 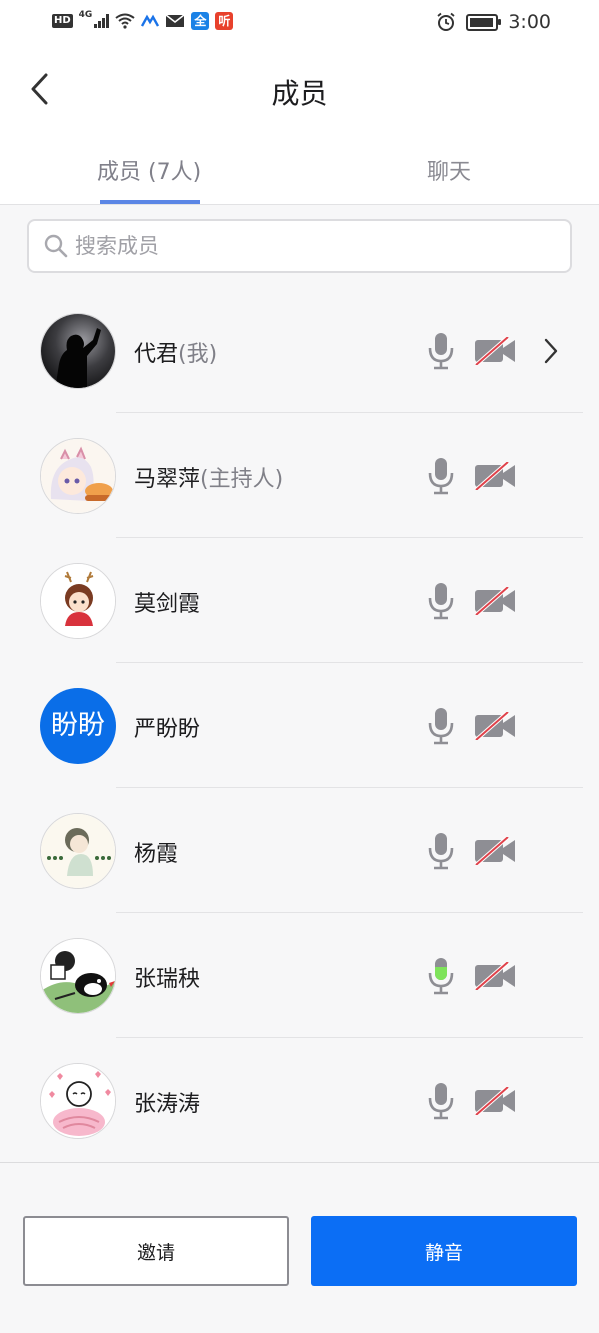 I want to click on status-left: HD 4G 全 听, so click(x=143, y=21).